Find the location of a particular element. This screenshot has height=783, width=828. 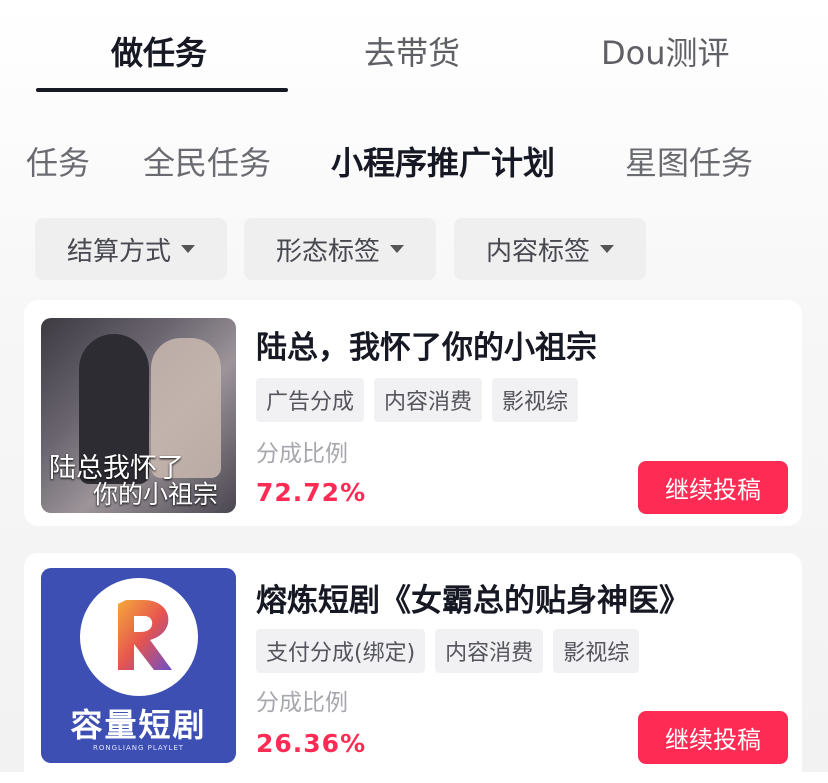

filter-label: 结算方式 is located at coordinates (118, 251).